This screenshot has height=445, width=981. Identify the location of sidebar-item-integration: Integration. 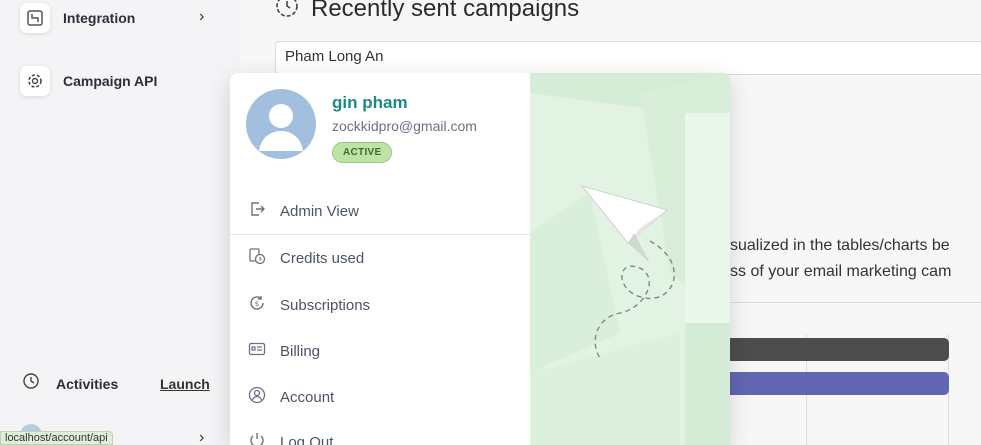
(77, 18).